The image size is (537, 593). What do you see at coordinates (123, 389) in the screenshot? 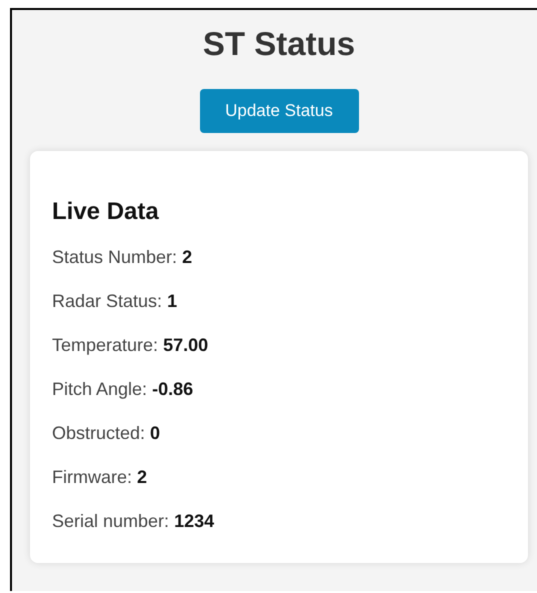
I see `data-field: Pitch Angle: -0.86` at bounding box center [123, 389].